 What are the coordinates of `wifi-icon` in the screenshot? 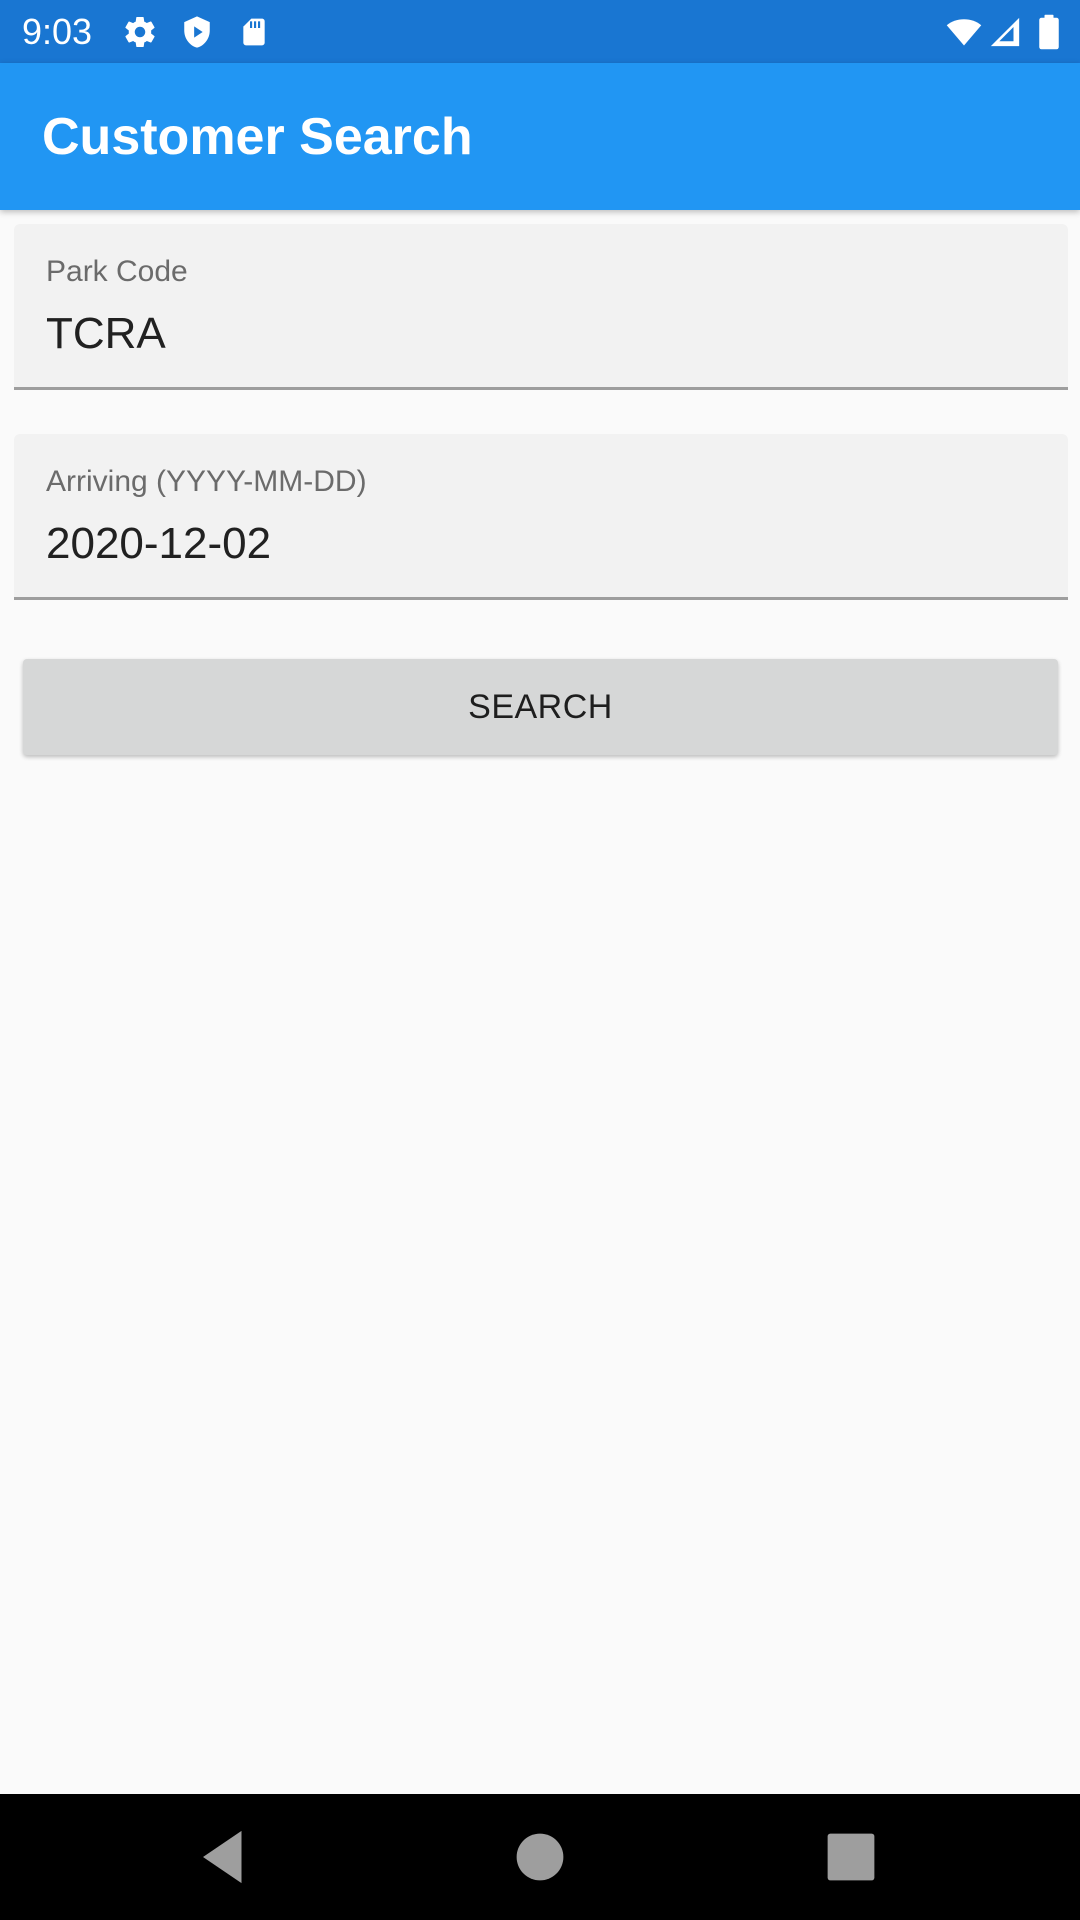 It's located at (964, 32).